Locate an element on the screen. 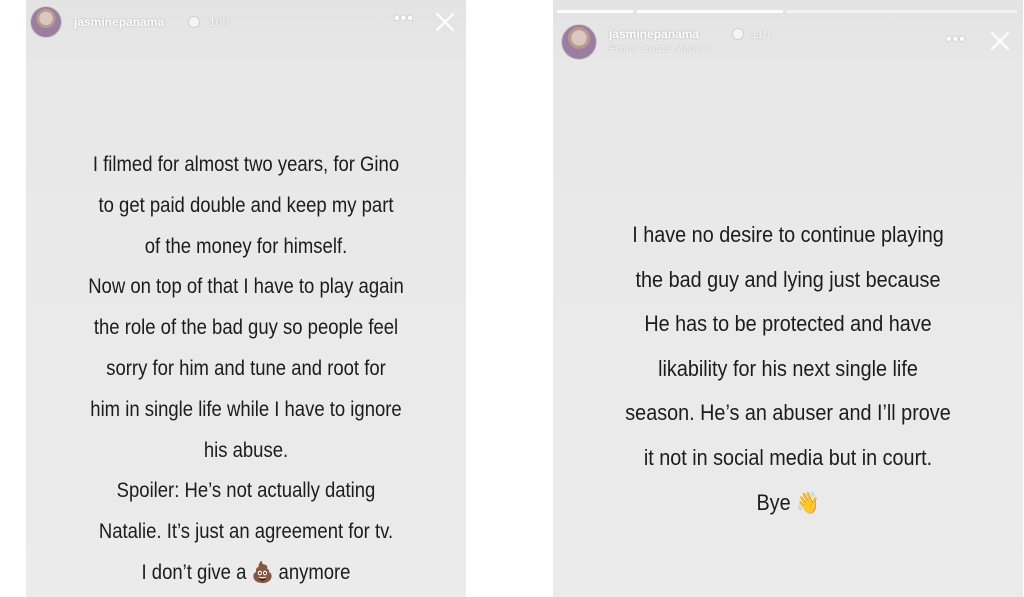  text-line: I filmed for almost two years, for Gino is located at coordinates (246, 164).